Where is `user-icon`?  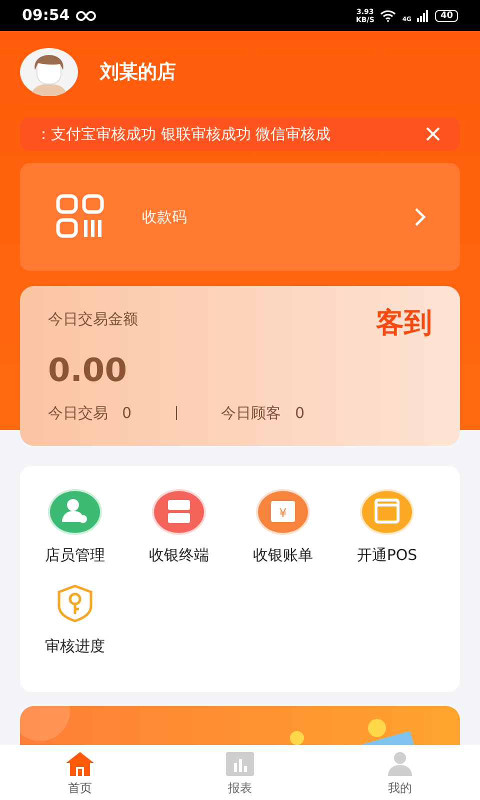
user-icon is located at coordinates (400, 764).